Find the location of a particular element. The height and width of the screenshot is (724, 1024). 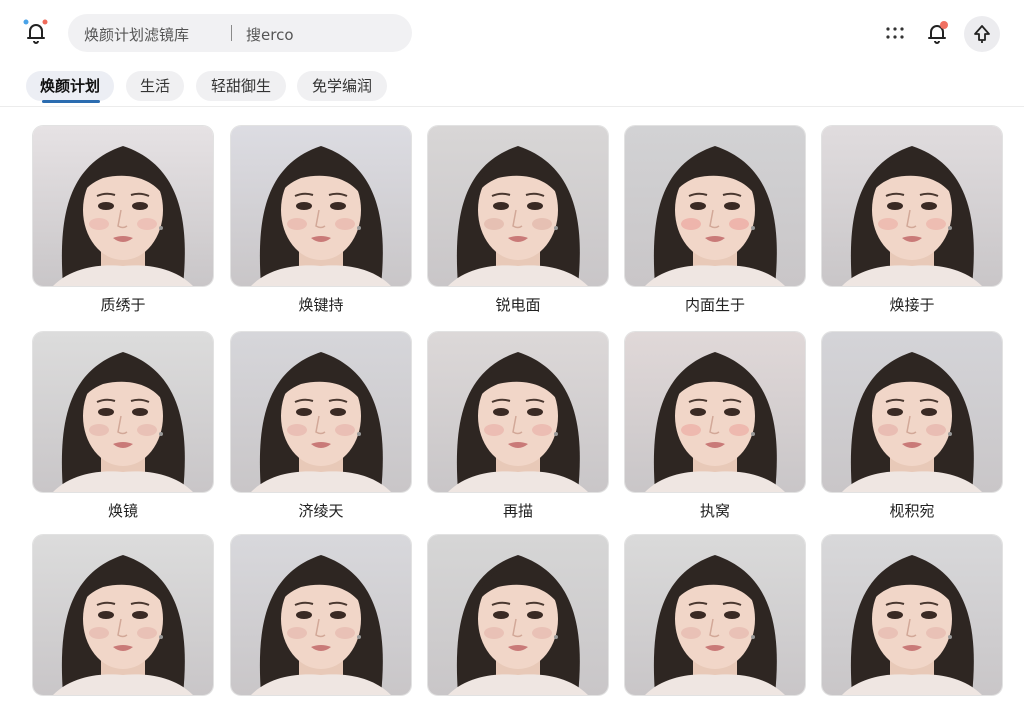

search-query-text: 焕颜计划滤镜库 is located at coordinates (137, 35).